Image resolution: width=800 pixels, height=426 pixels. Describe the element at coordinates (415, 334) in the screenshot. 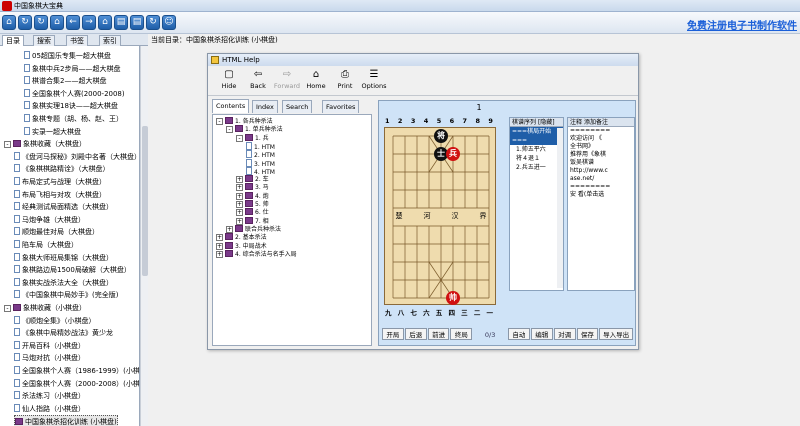

I see `control-button: 后退` at that location.